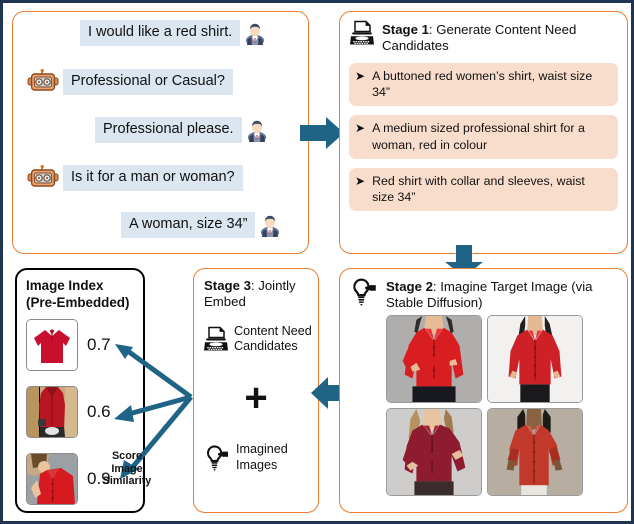  I want to click on chat-message-bot-2: Is it for a man or woman?, so click(135, 178).